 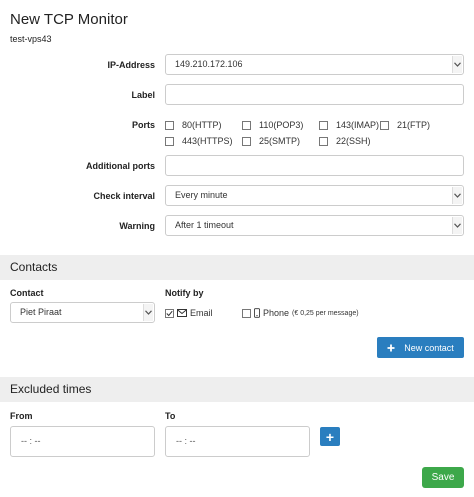 I want to click on port-22-checkbox: 22(SSH), so click(x=345, y=141).